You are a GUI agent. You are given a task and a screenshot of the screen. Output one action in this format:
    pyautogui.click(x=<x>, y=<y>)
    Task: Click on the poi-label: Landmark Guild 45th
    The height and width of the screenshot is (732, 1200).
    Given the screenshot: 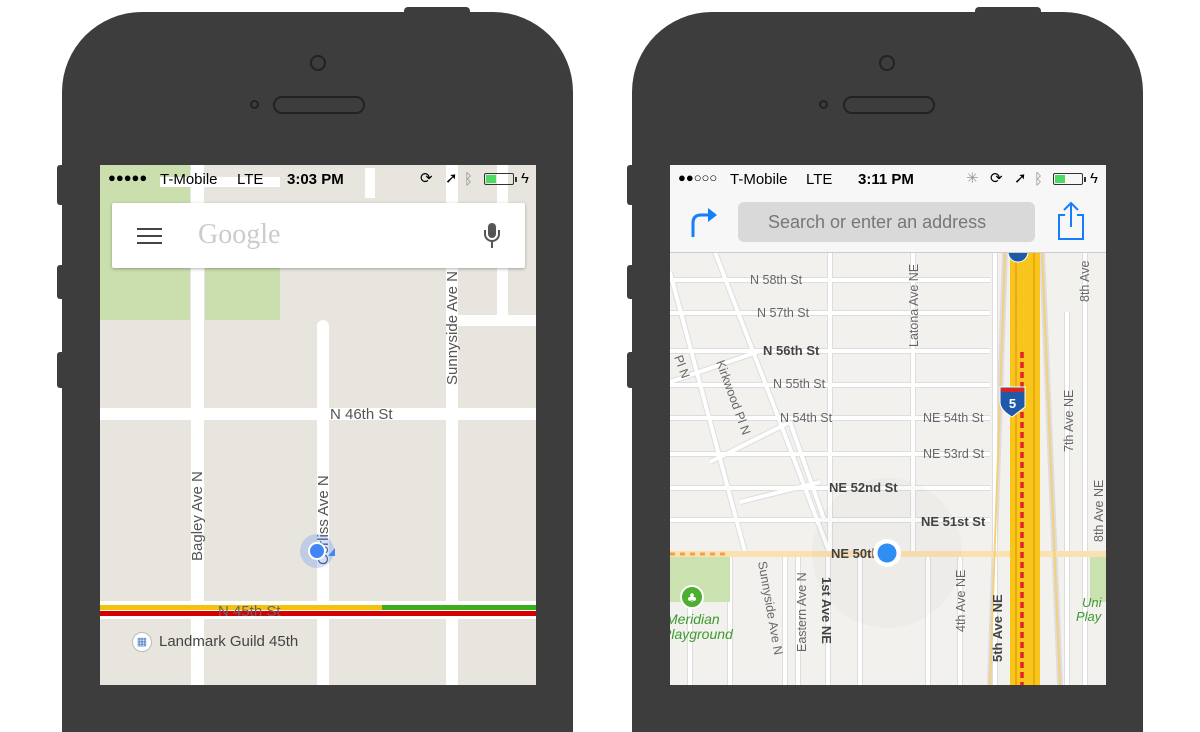 What is the action you would take?
    pyautogui.click(x=229, y=641)
    